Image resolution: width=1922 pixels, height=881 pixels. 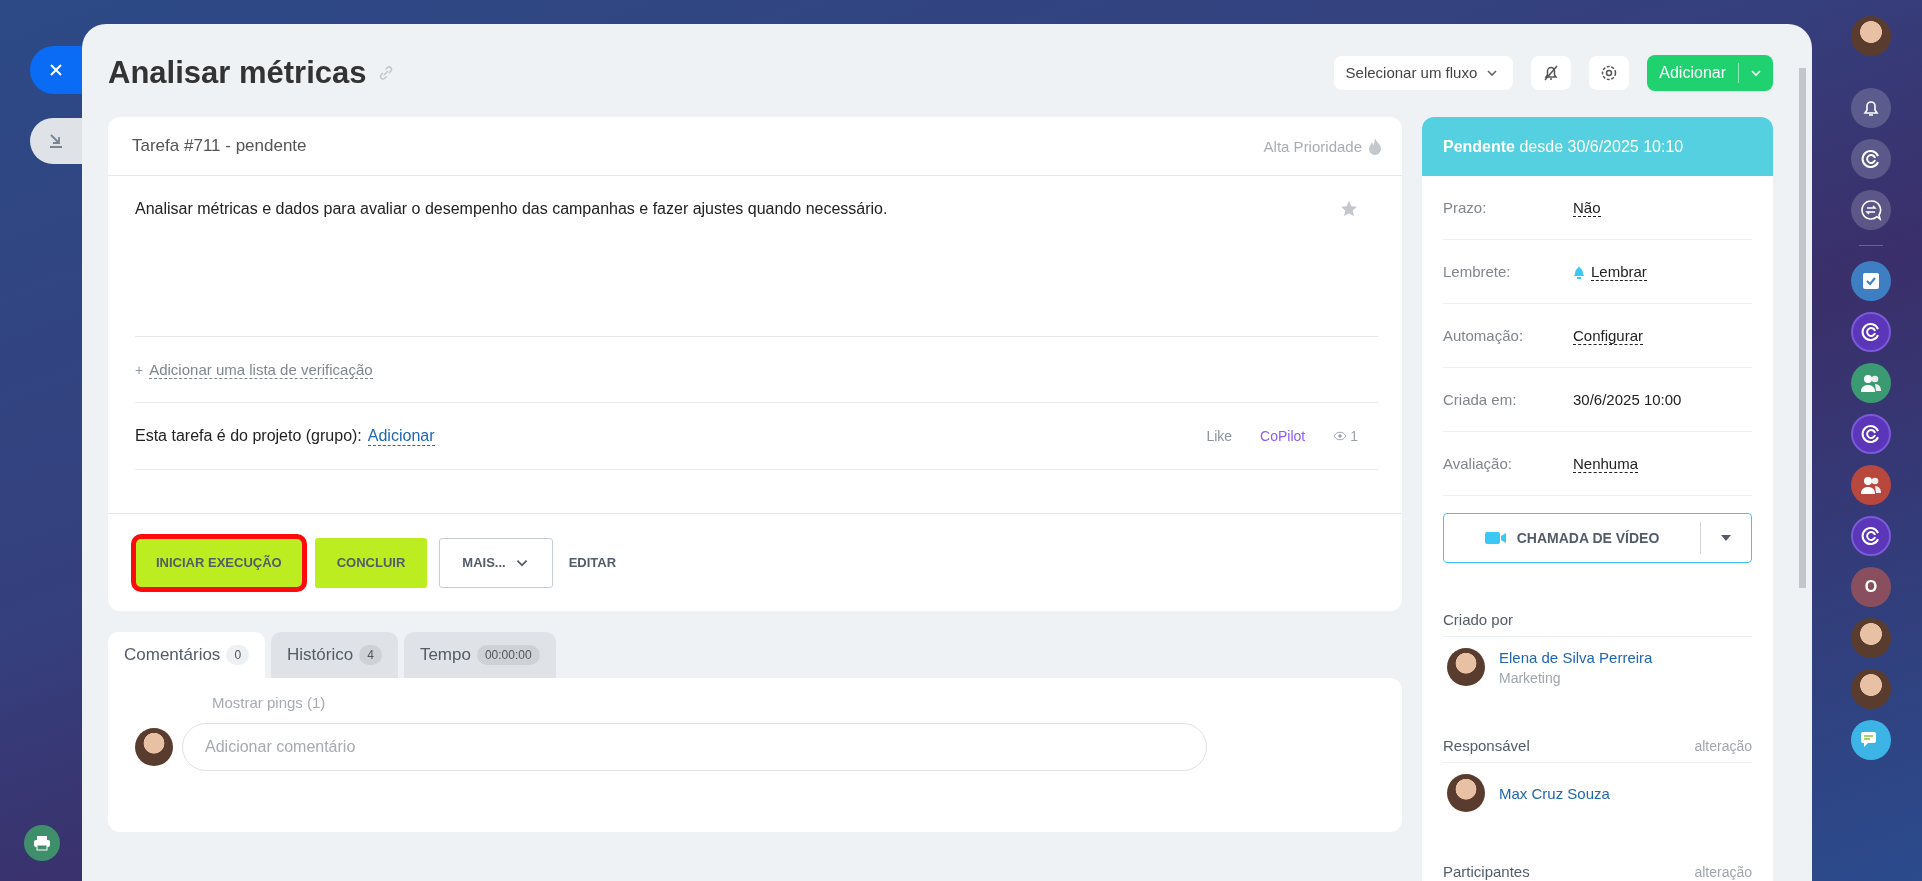 I want to click on plus-sign: +, so click(x=139, y=369).